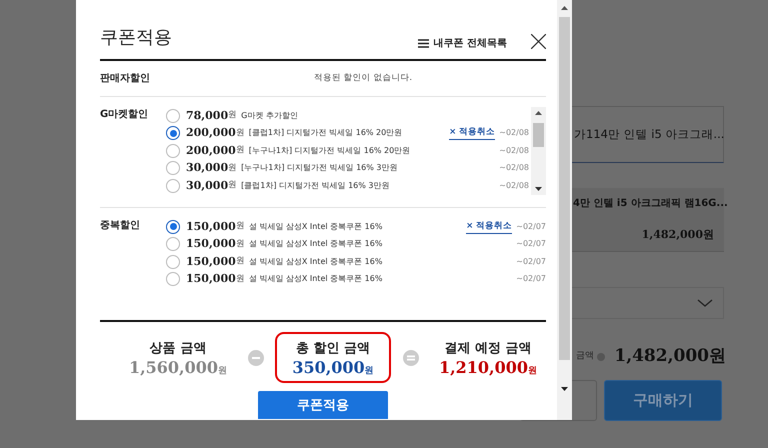 The image size is (768, 448). What do you see at coordinates (269, 116) in the screenshot?
I see `coupon-name: G마켓 추가할인` at bounding box center [269, 116].